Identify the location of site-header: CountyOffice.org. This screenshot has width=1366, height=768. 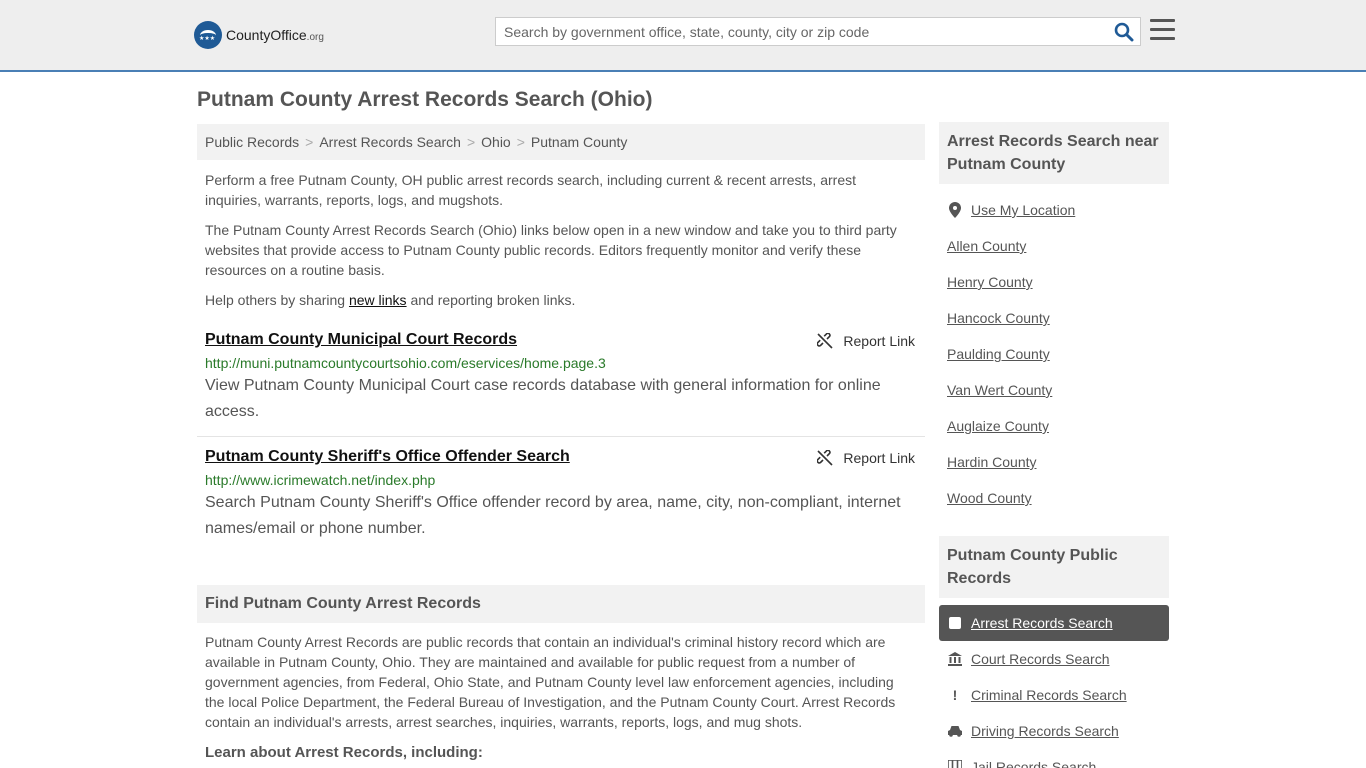
(683, 36).